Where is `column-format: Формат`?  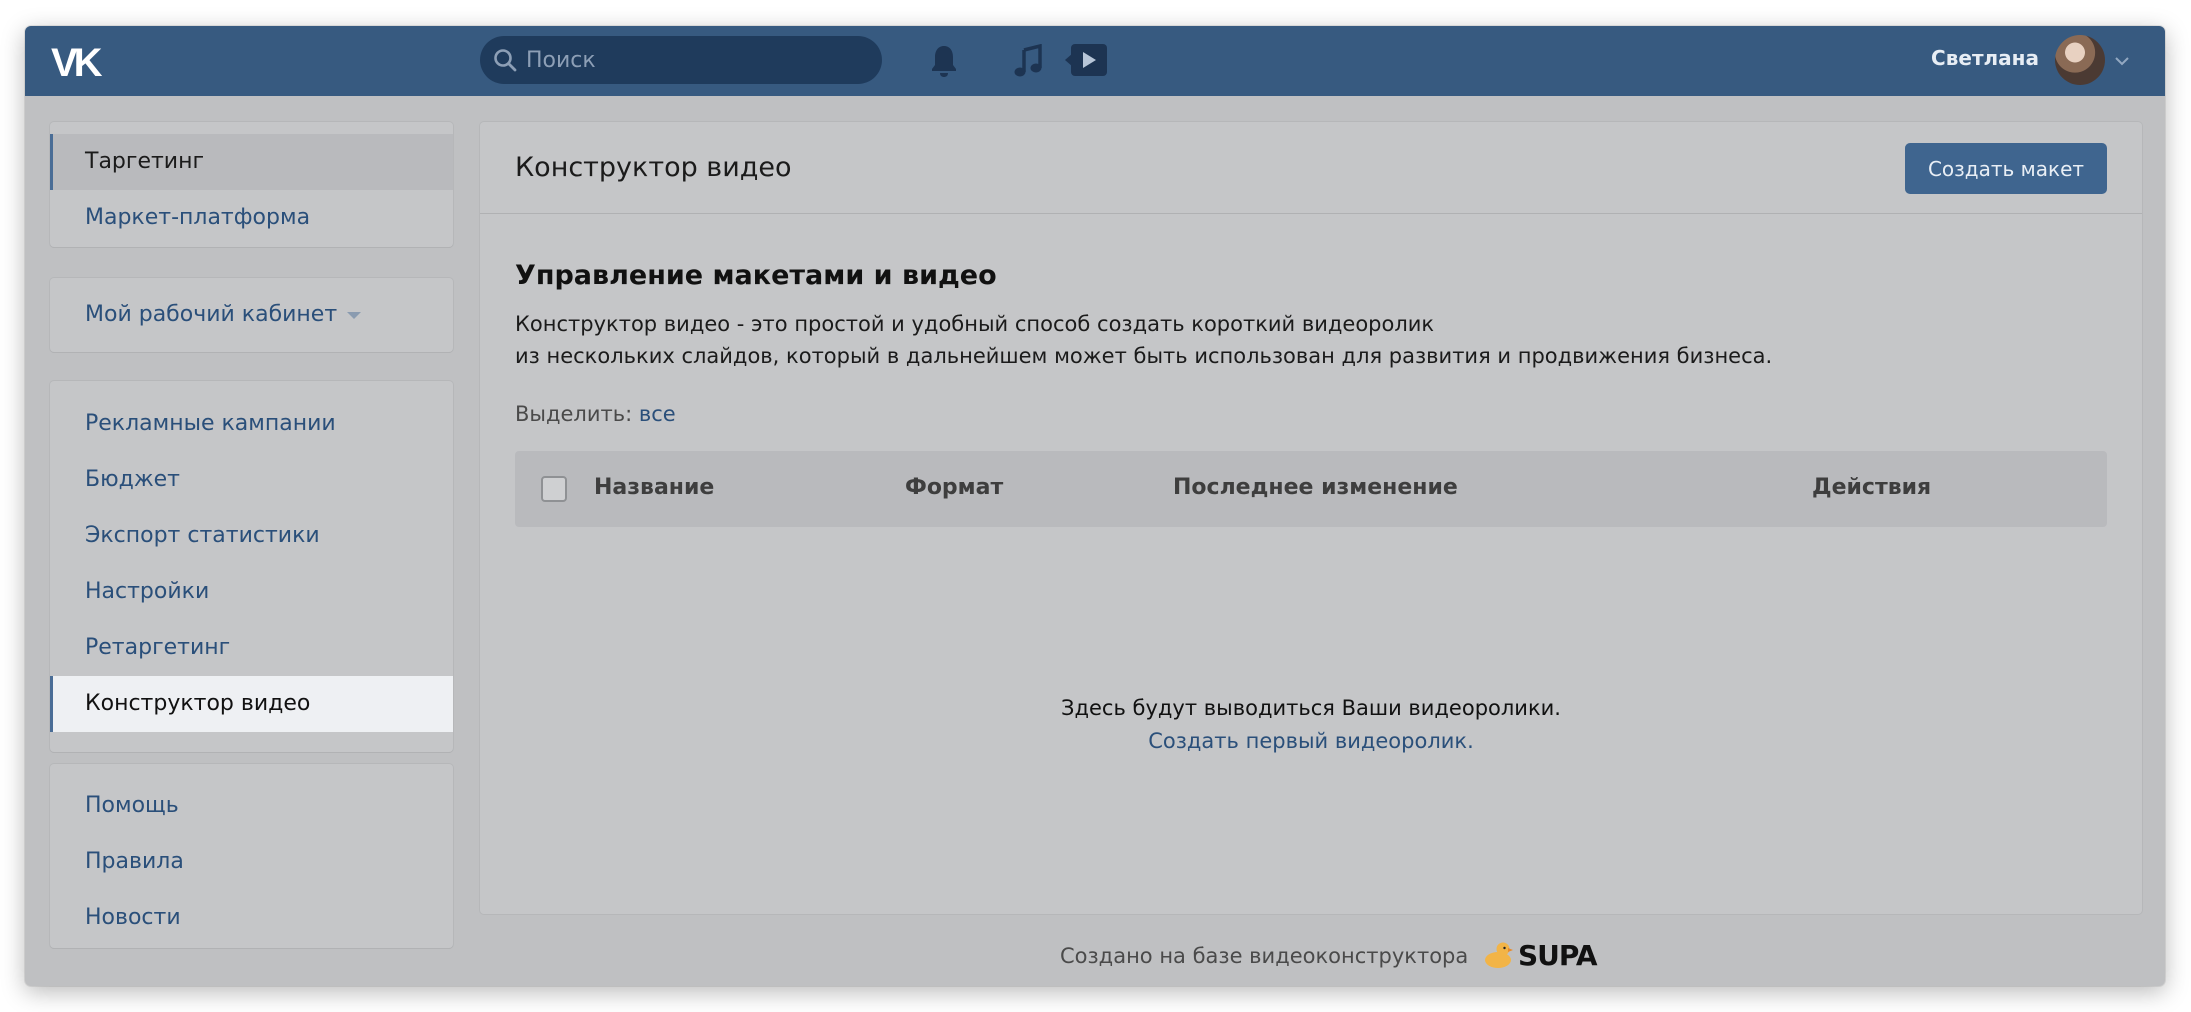 column-format: Формат is located at coordinates (954, 487).